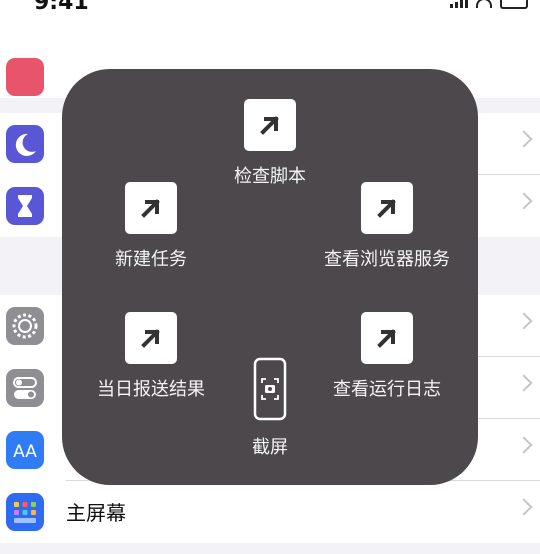 The width and height of the screenshot is (540, 554). Describe the element at coordinates (270, 176) in the screenshot. I see `menu-item-label: 检查脚本` at that location.